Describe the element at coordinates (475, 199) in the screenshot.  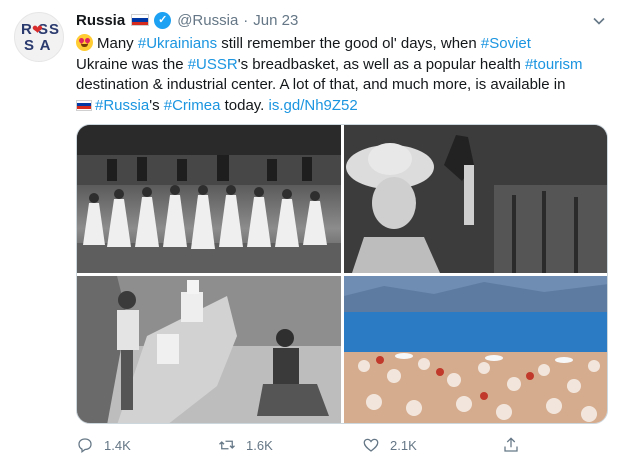
I see `photo-woman-grapes` at that location.